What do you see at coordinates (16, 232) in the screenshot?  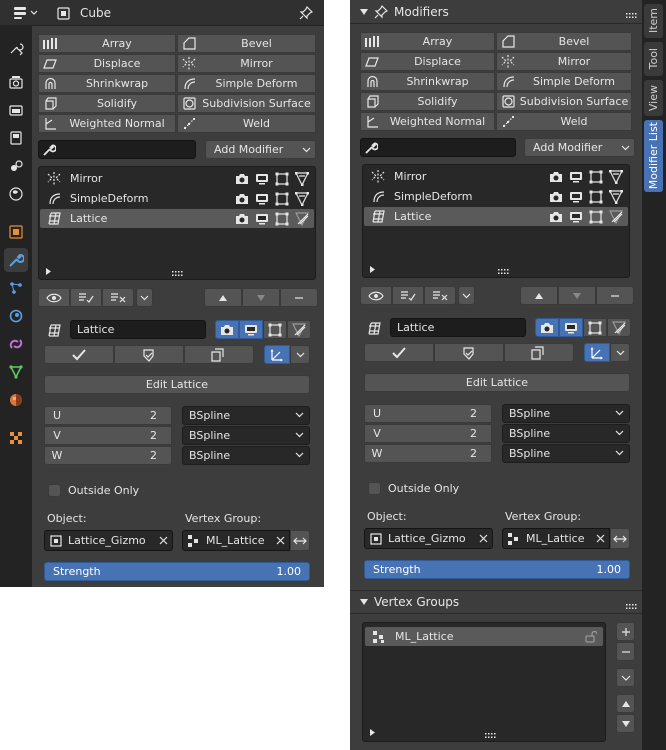 I see `object-icon` at bounding box center [16, 232].